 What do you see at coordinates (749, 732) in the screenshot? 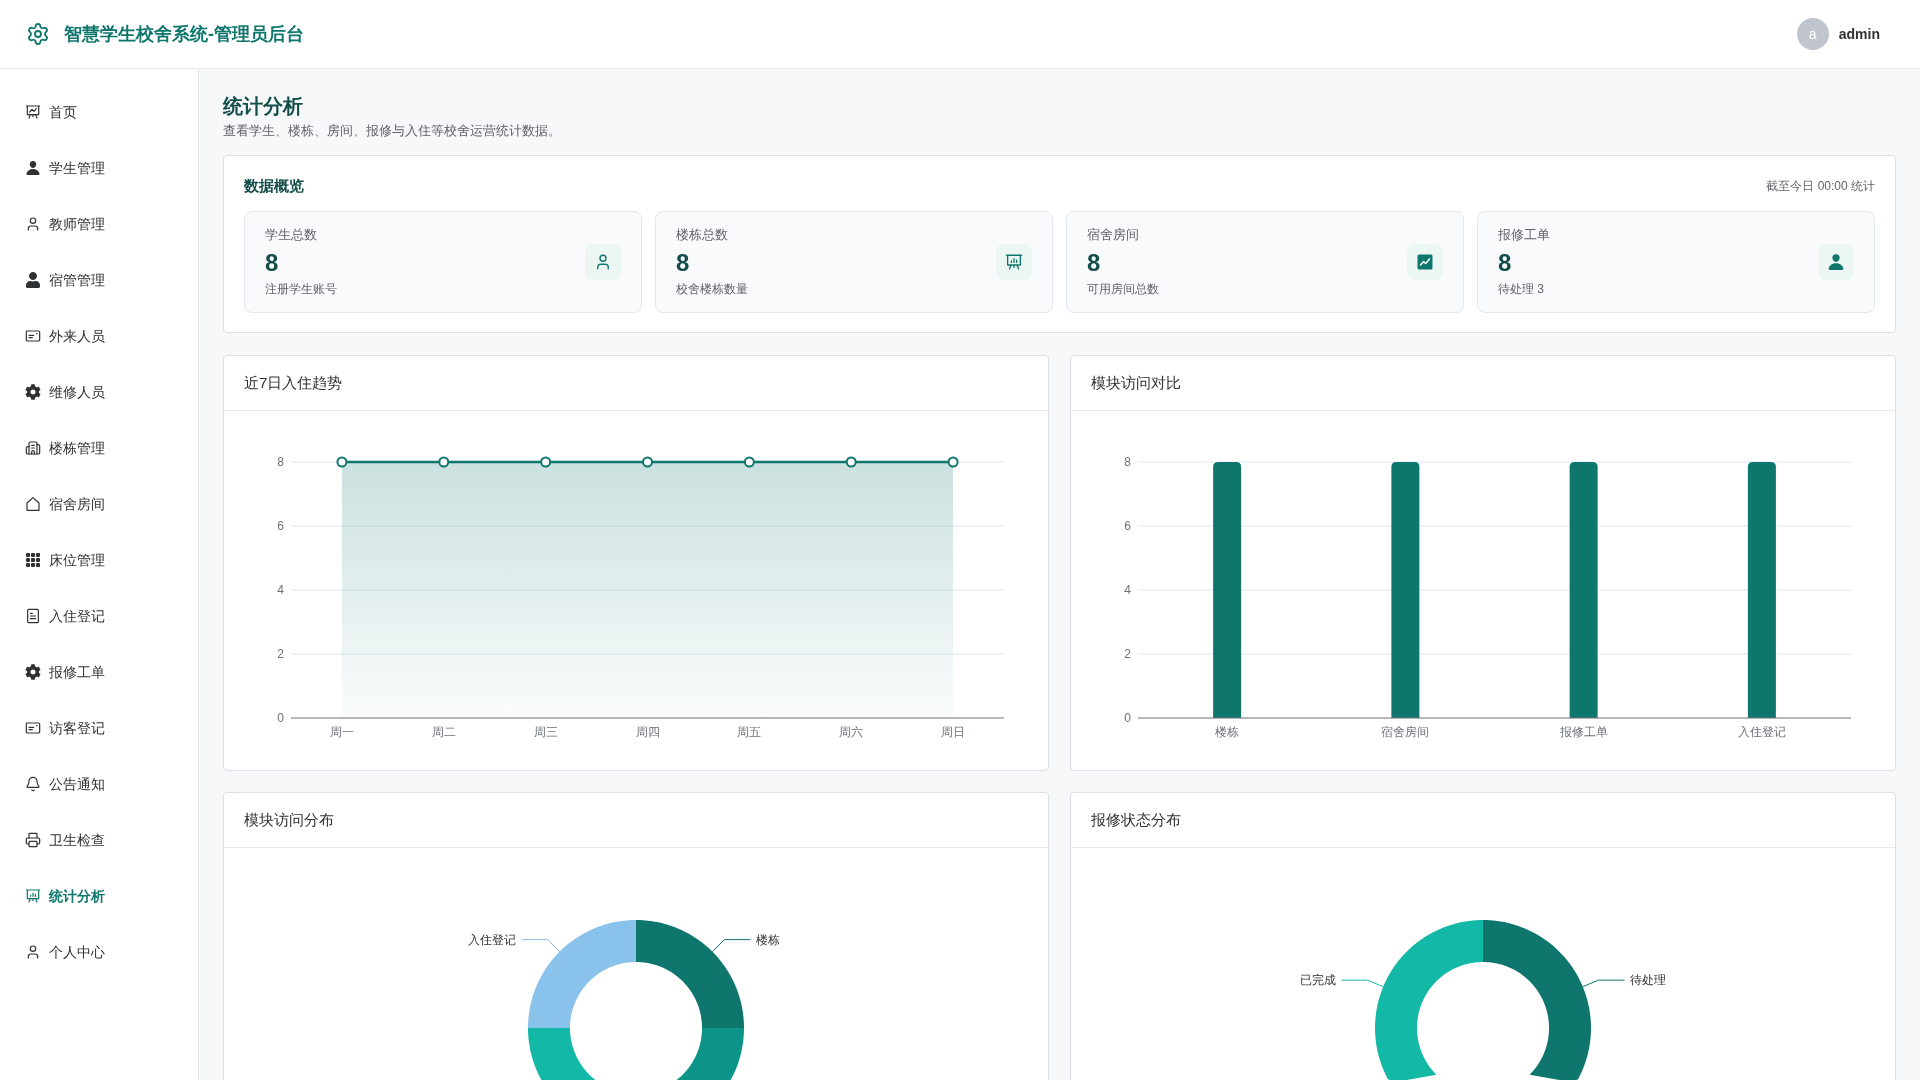
I see `axis-label: 周五` at bounding box center [749, 732].